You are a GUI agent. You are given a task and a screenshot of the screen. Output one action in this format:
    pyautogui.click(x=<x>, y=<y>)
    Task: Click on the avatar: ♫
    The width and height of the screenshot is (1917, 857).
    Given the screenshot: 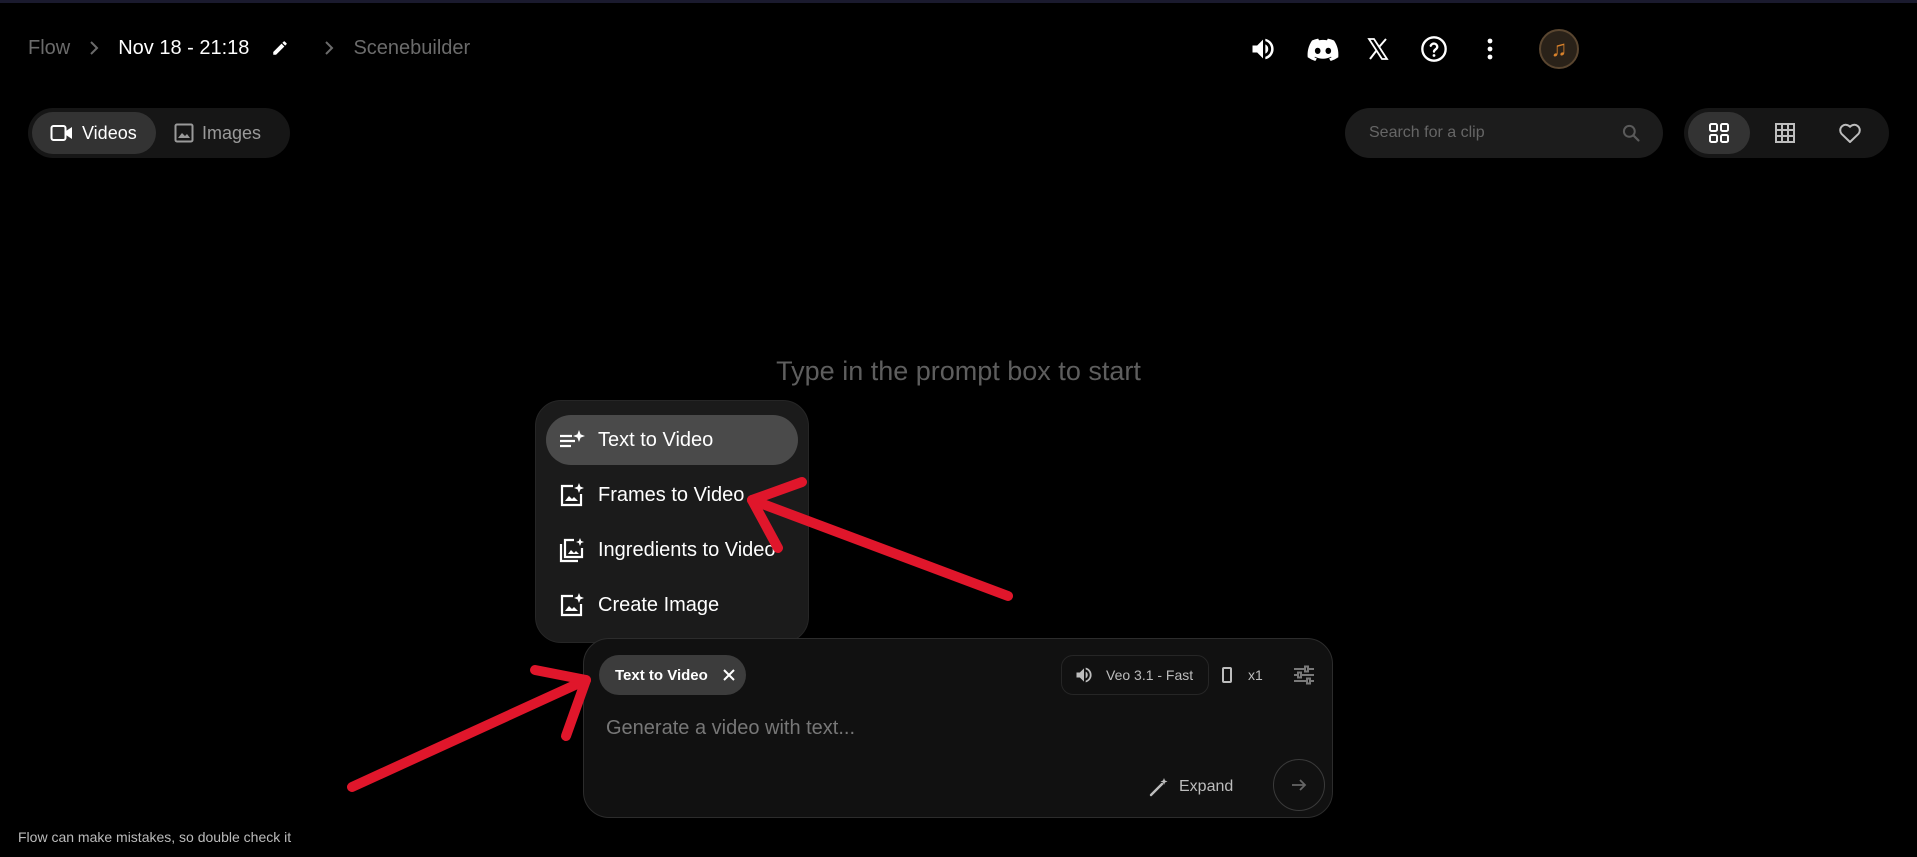 What is the action you would take?
    pyautogui.click(x=1559, y=49)
    